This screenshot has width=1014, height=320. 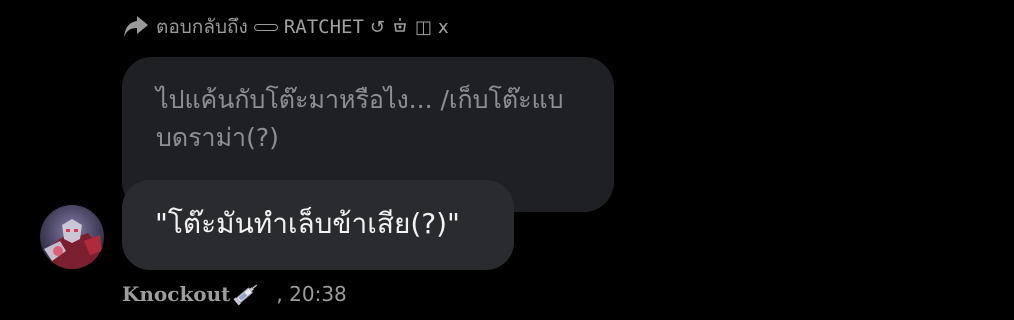 I want to click on reply-name-glyph-3: ◫, so click(x=423, y=27).